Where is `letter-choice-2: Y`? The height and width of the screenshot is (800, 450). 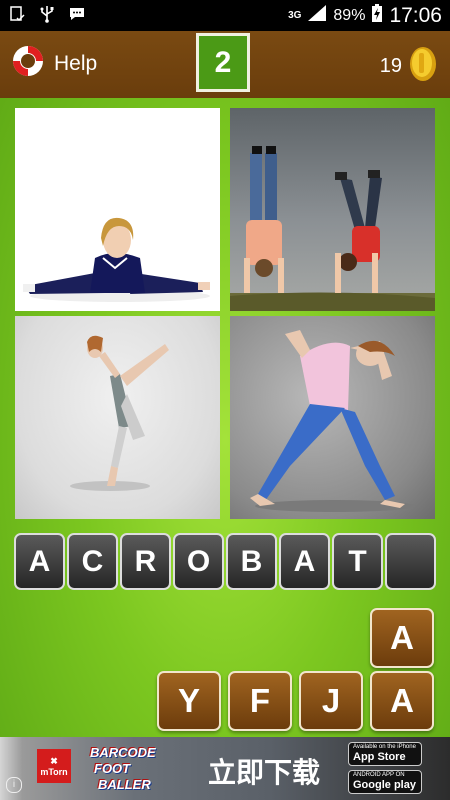 letter-choice-2: Y is located at coordinates (189, 701).